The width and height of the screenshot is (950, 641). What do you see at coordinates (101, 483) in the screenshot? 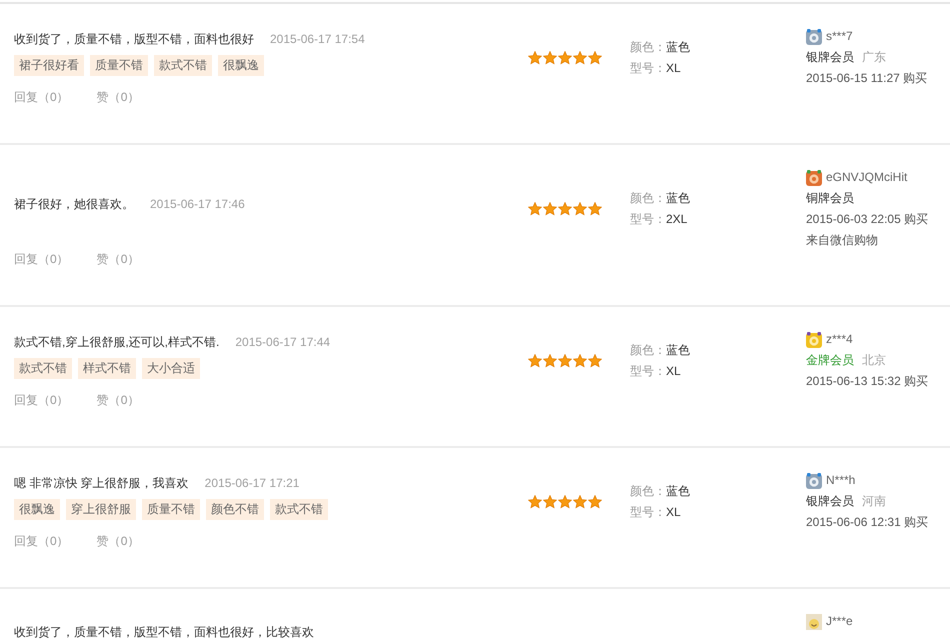
I see `review-text: 嗯 非常凉快 穿上很舒服，我喜欢` at bounding box center [101, 483].